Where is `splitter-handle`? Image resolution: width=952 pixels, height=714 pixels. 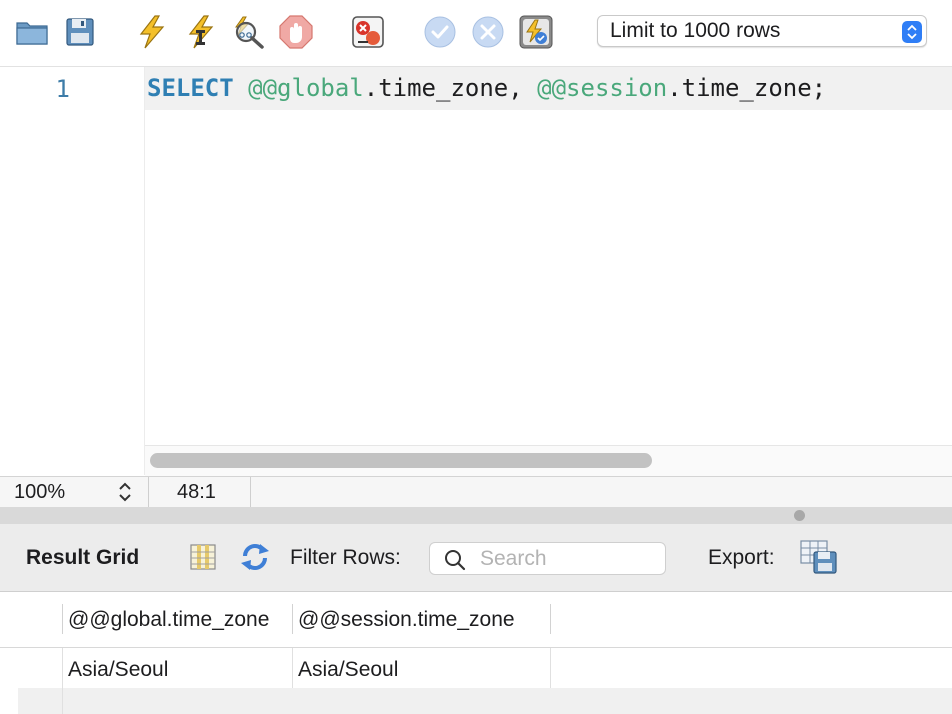 splitter-handle is located at coordinates (799, 515).